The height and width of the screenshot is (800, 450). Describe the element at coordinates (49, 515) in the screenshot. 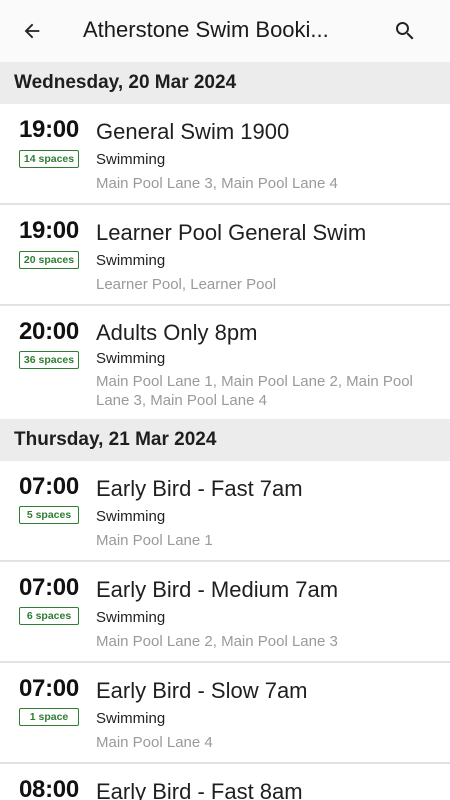

I see `spaces-badge: 5 spaces` at that location.